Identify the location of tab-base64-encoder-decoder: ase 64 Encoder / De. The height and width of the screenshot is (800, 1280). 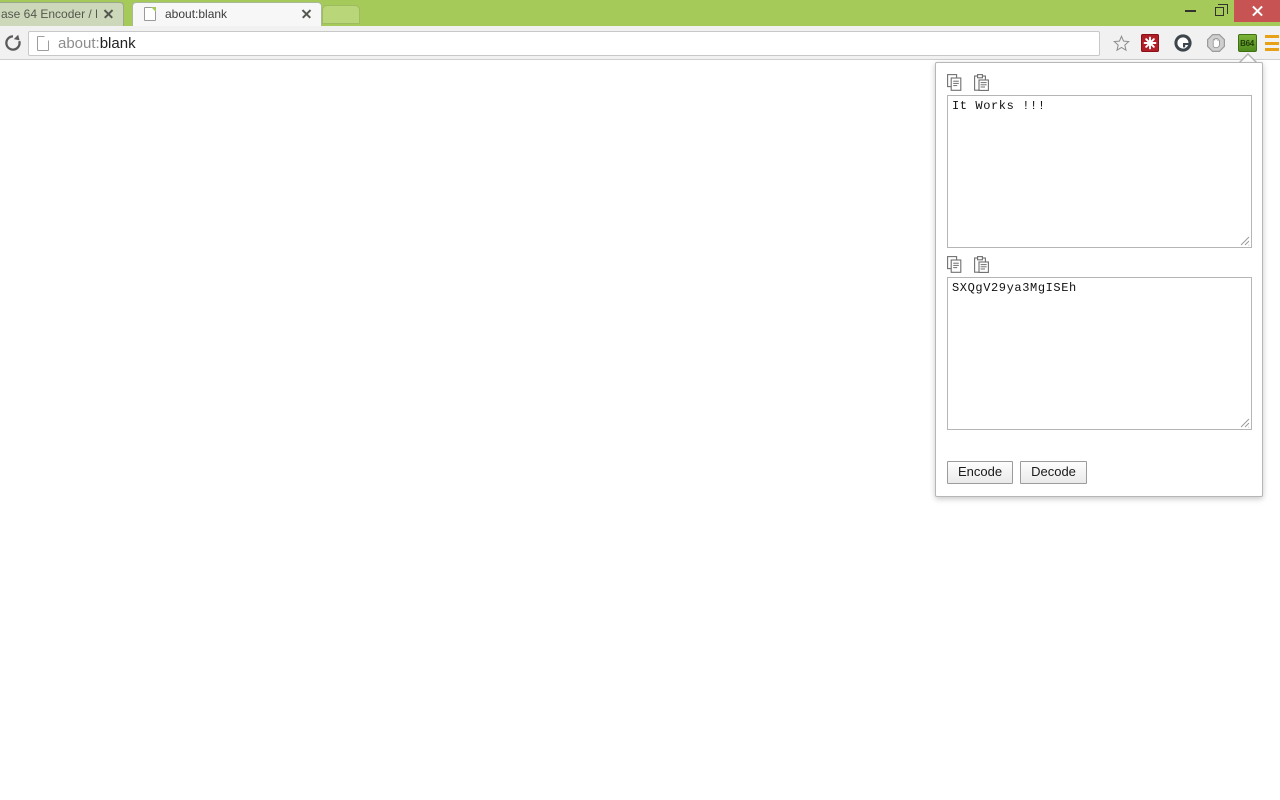
(62, 14).